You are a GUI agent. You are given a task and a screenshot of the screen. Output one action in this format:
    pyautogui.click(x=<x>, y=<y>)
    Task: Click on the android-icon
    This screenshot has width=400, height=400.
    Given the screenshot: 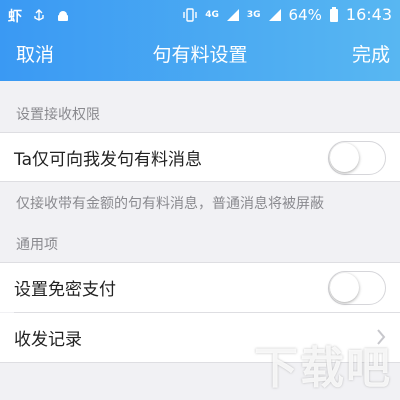 What is the action you would take?
    pyautogui.click(x=63, y=16)
    